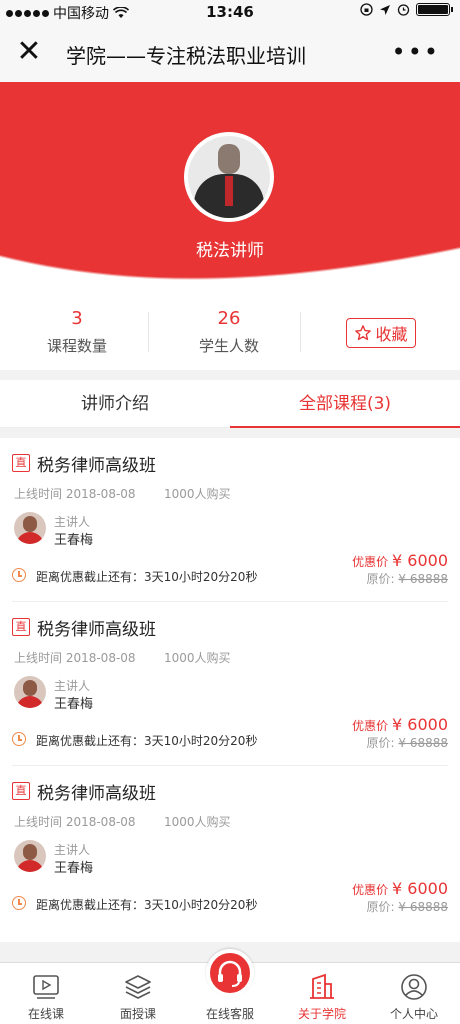 The height and width of the screenshot is (1024, 460). I want to click on page-title: 学院——专注税法职业培训, so click(186, 56).